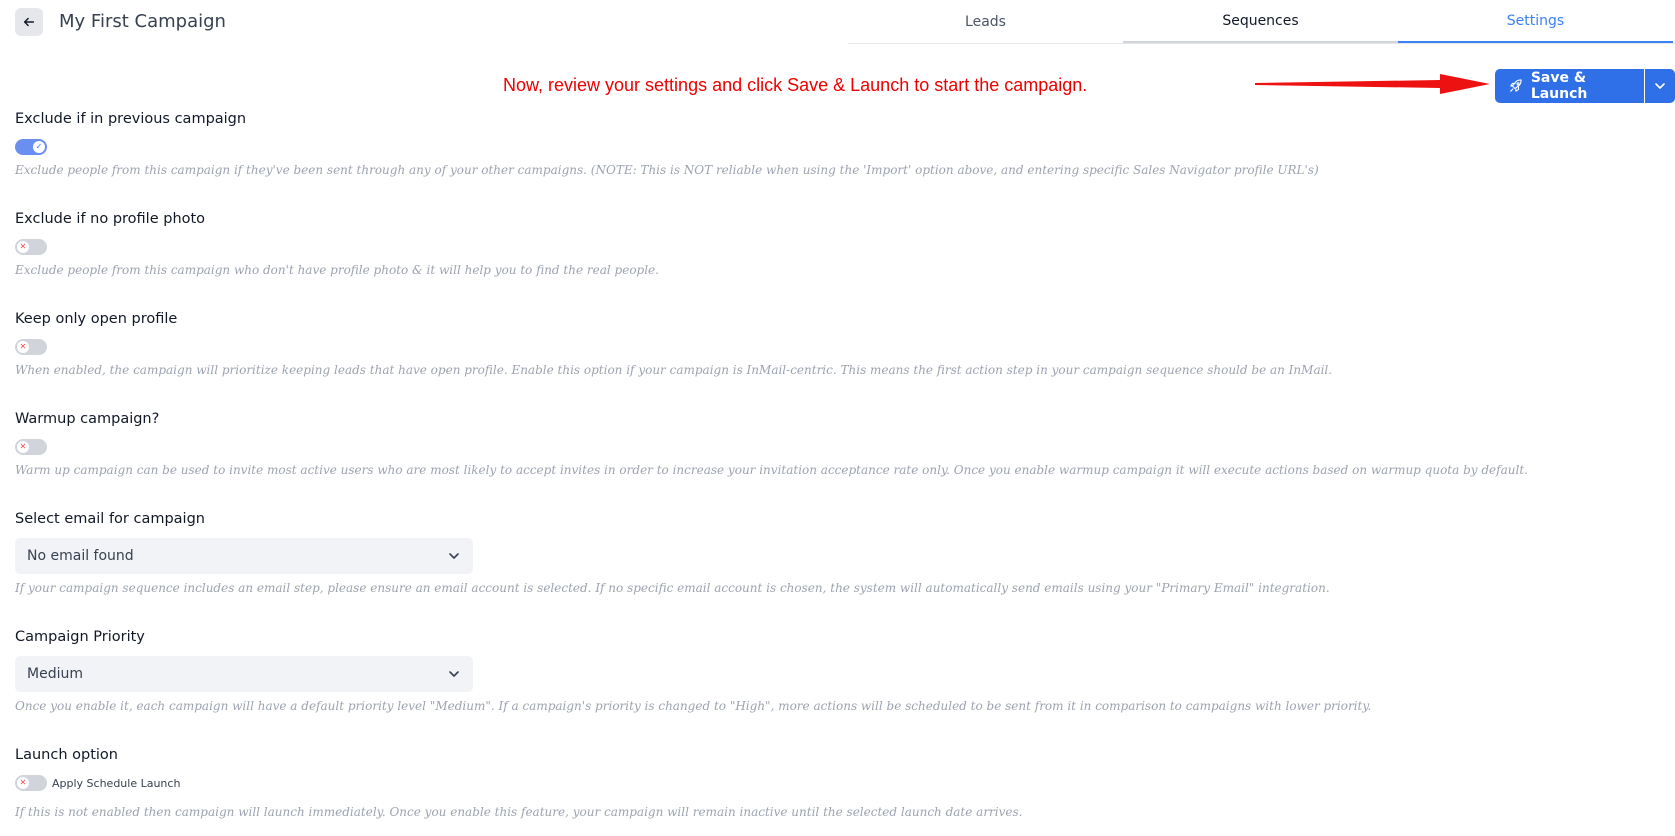 The image size is (1675, 836). What do you see at coordinates (116, 783) in the screenshot?
I see `toggle-label: Apply Schedule Launch` at bounding box center [116, 783].